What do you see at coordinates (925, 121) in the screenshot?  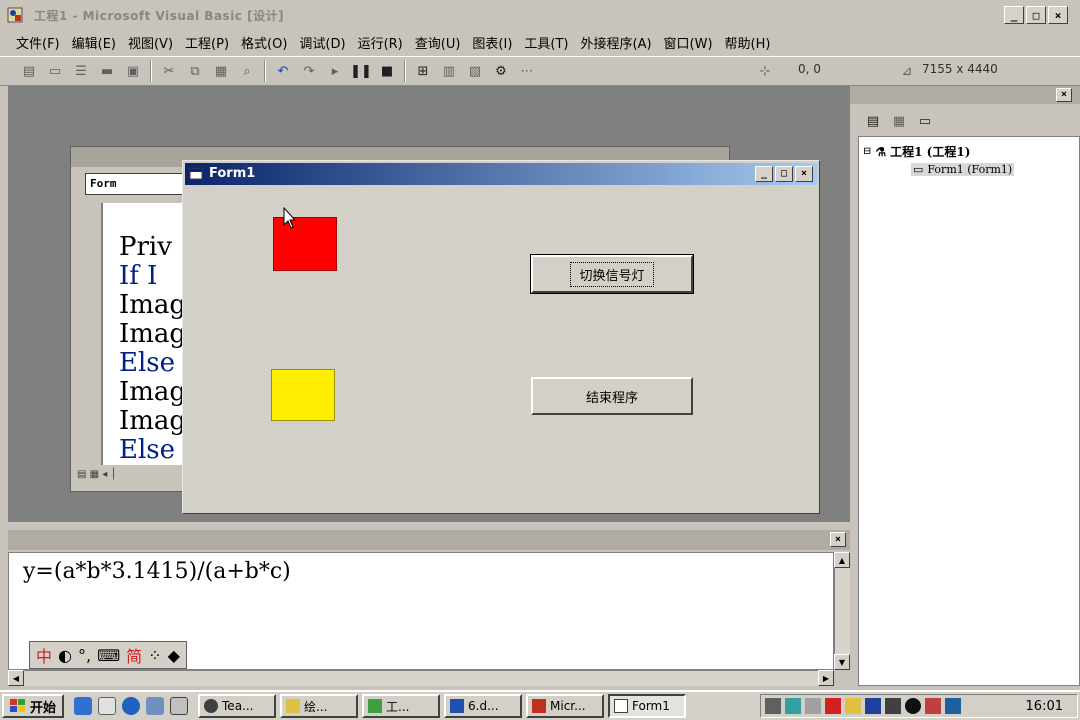 I see `toggle-folders-icon: ▭` at bounding box center [925, 121].